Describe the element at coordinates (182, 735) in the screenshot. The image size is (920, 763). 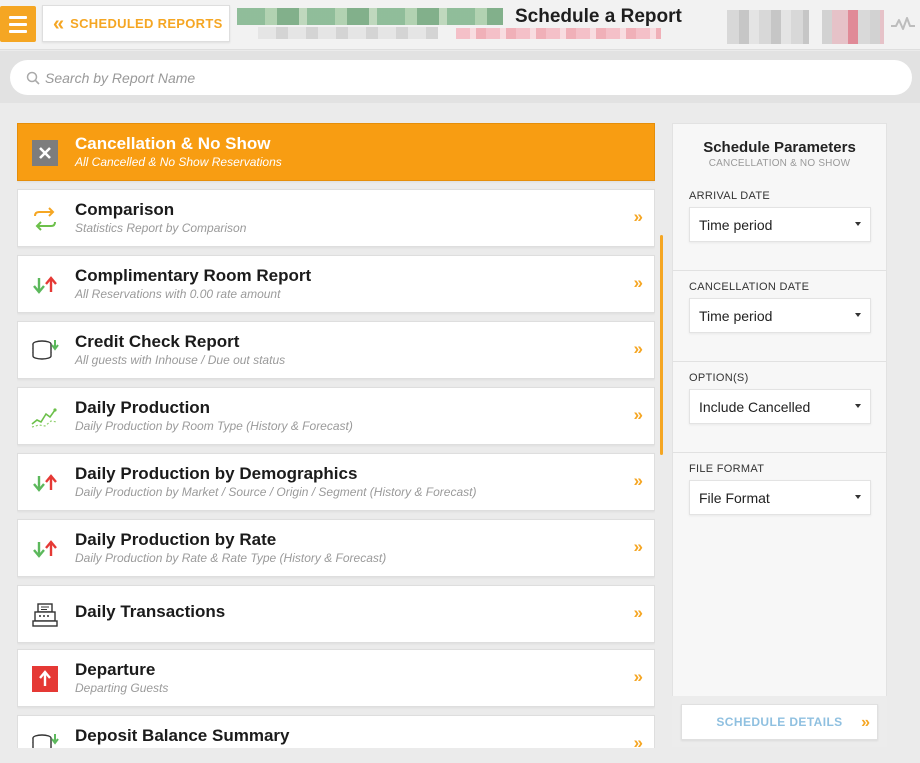
I see `report-title: Deposit Balance Summary` at that location.